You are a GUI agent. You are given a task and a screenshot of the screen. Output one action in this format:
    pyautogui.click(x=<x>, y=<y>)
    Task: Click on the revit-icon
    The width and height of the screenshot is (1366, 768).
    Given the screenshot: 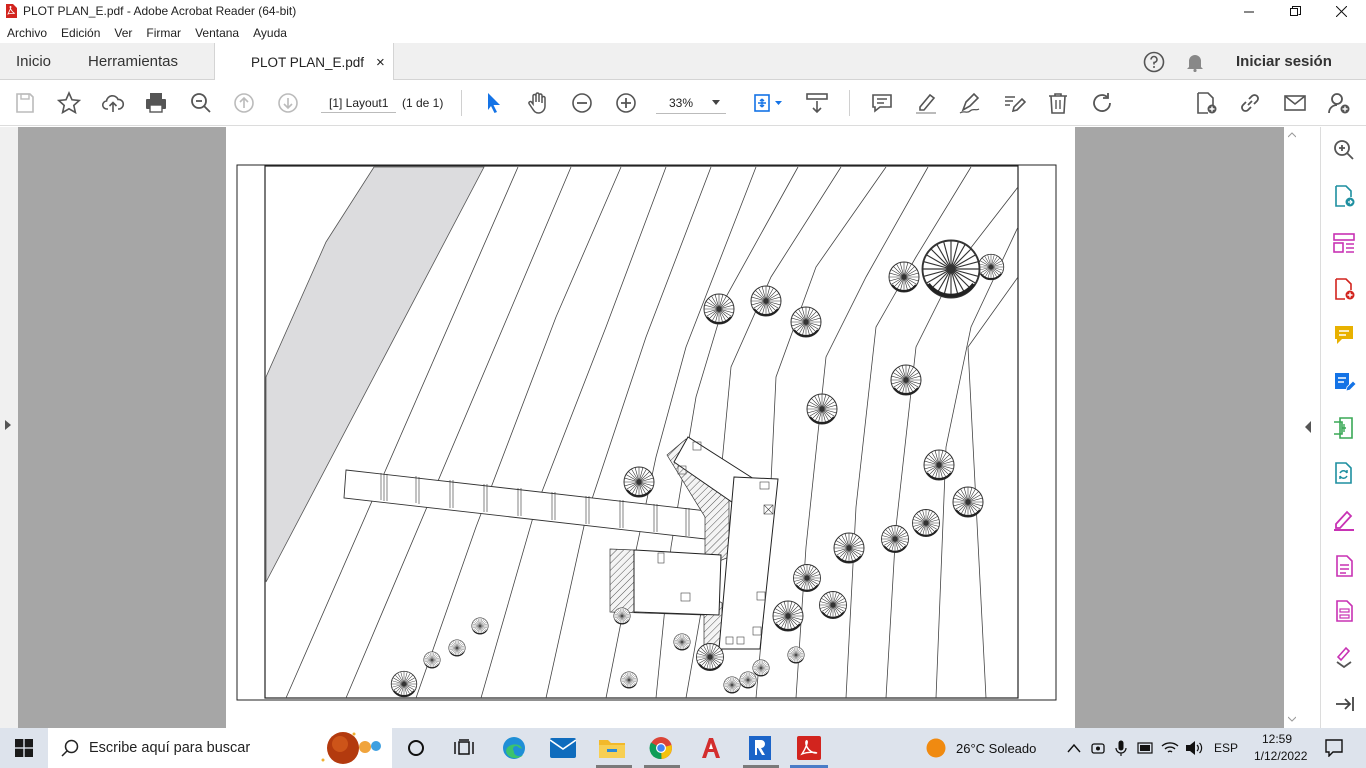 What is the action you would take?
    pyautogui.click(x=760, y=748)
    